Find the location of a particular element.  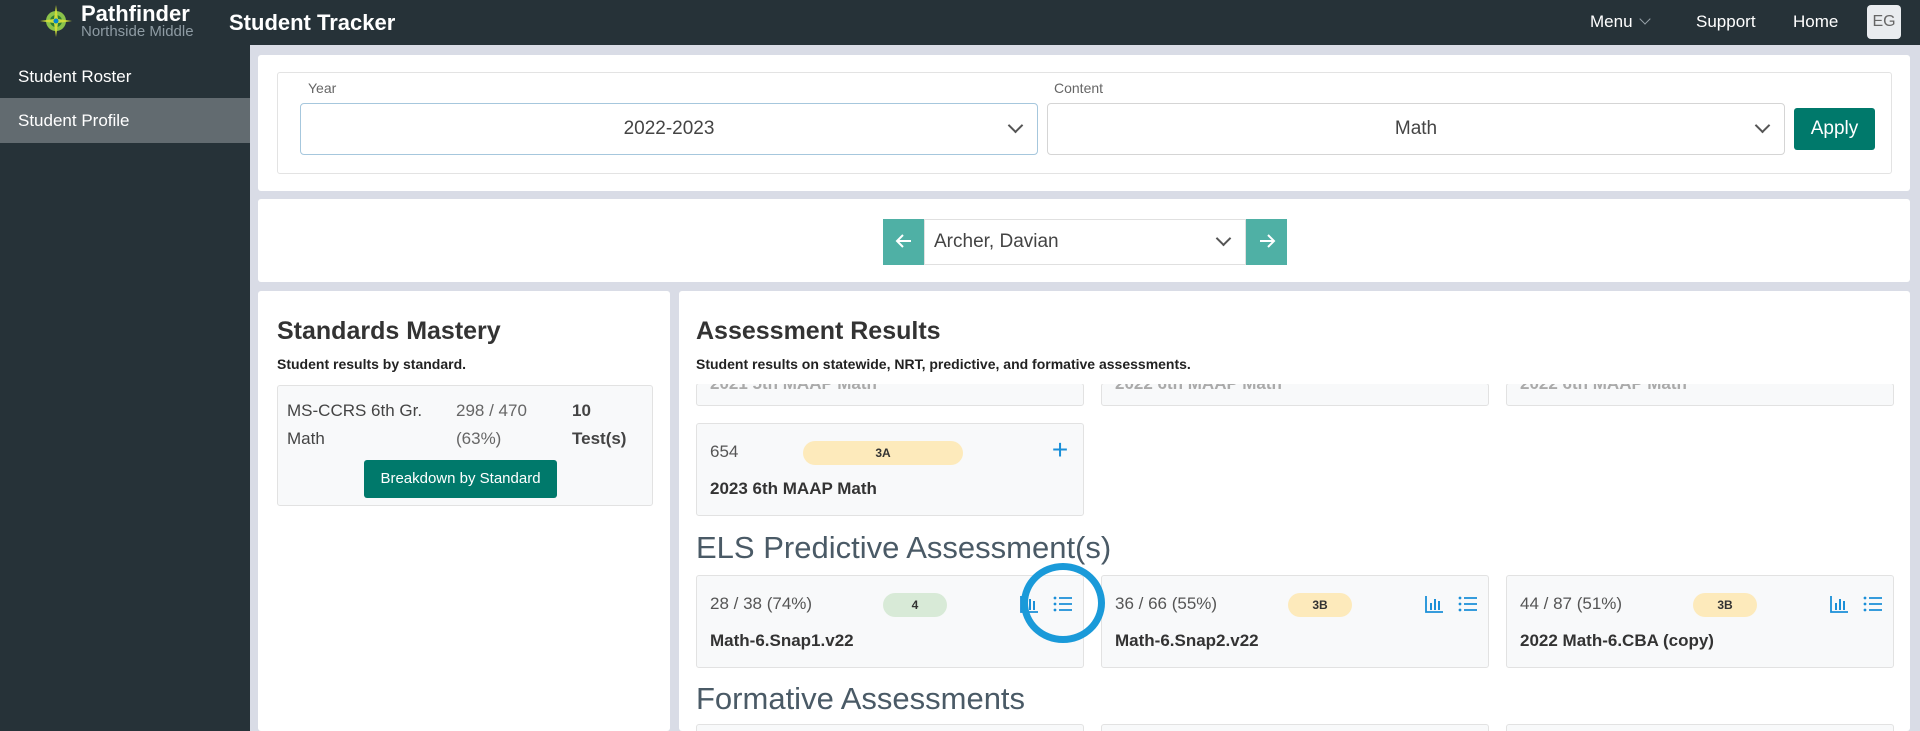

student-select: Archer, Davian is located at coordinates (1085, 242).